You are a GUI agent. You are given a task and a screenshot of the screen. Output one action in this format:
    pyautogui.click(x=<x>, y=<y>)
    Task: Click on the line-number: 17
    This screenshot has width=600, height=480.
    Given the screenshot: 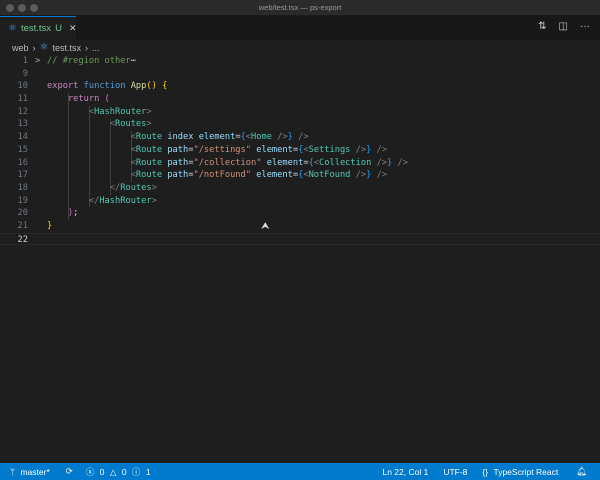 What is the action you would take?
    pyautogui.click(x=22, y=175)
    